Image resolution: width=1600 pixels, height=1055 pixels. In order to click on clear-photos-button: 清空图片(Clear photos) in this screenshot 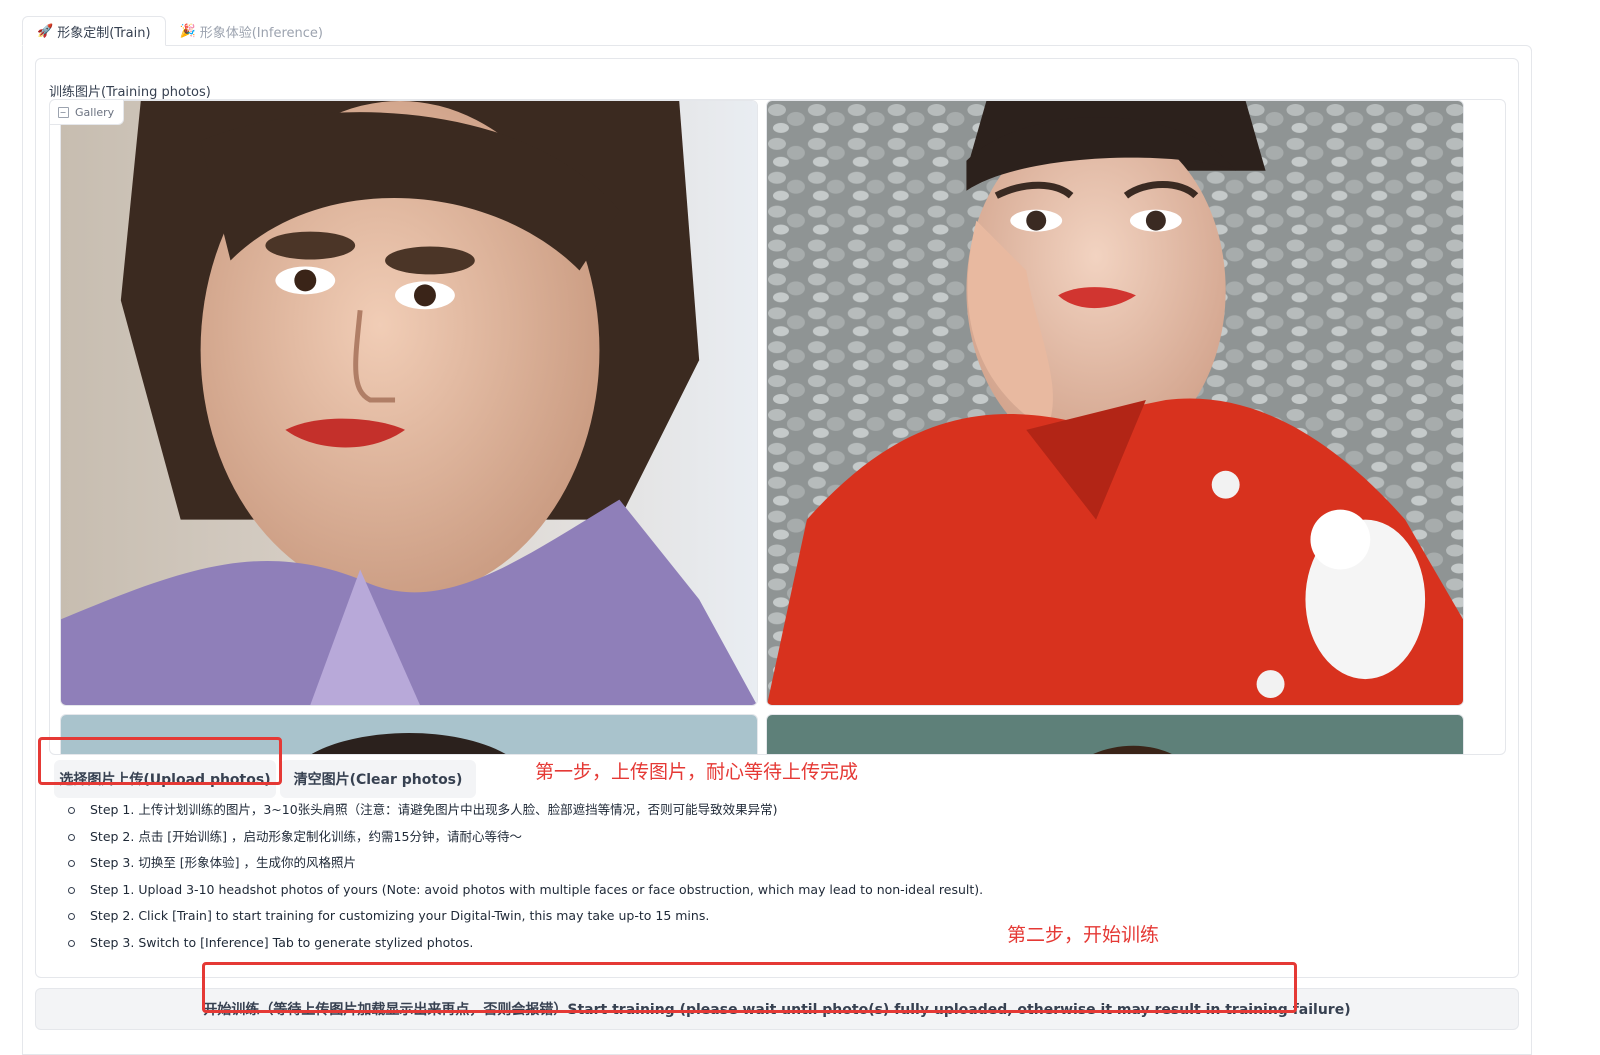, I will do `click(378, 779)`.